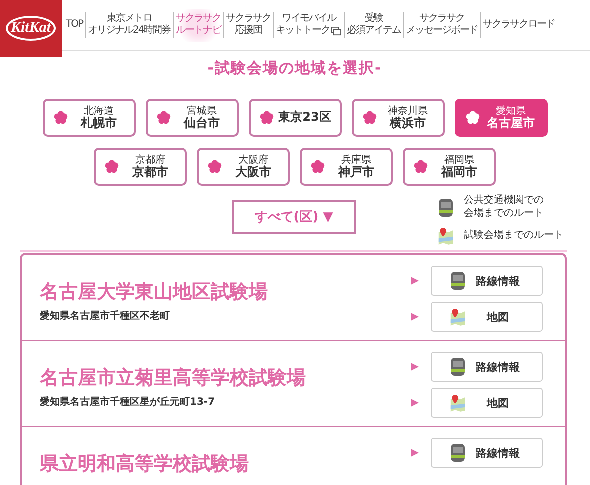 The height and width of the screenshot is (485, 590). Describe the element at coordinates (75, 25) in the screenshot. I see `nav-link: TOP` at that location.